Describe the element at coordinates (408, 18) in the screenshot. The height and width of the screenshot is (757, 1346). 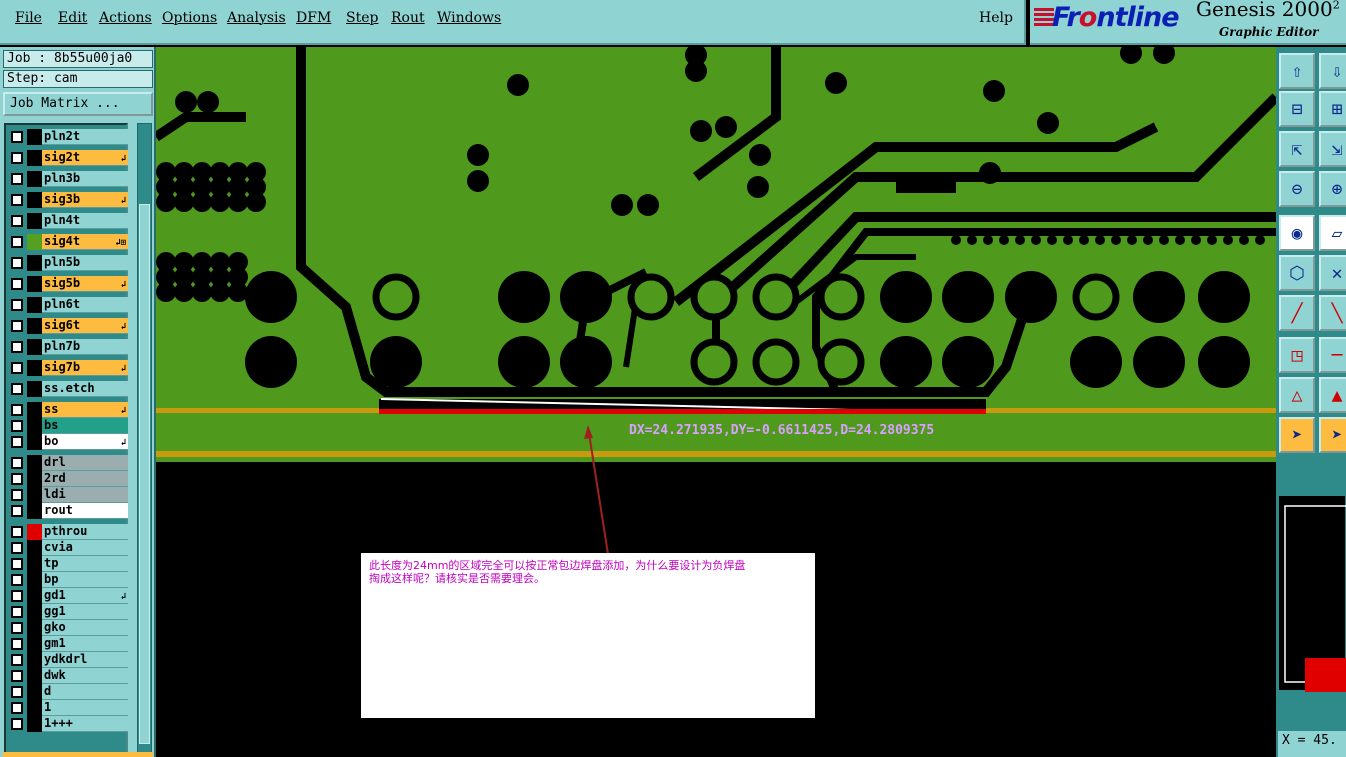
I see `menu-rout: Rout` at that location.